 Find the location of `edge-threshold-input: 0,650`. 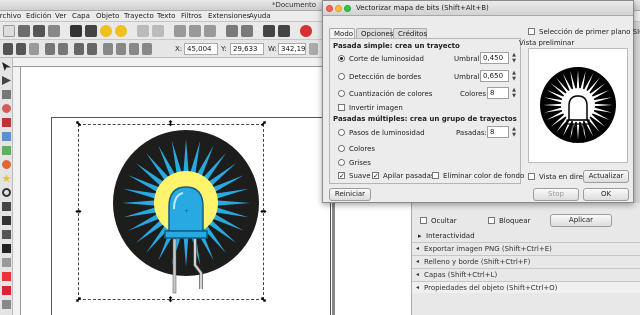

edge-threshold-input: 0,650 is located at coordinates (494, 76).